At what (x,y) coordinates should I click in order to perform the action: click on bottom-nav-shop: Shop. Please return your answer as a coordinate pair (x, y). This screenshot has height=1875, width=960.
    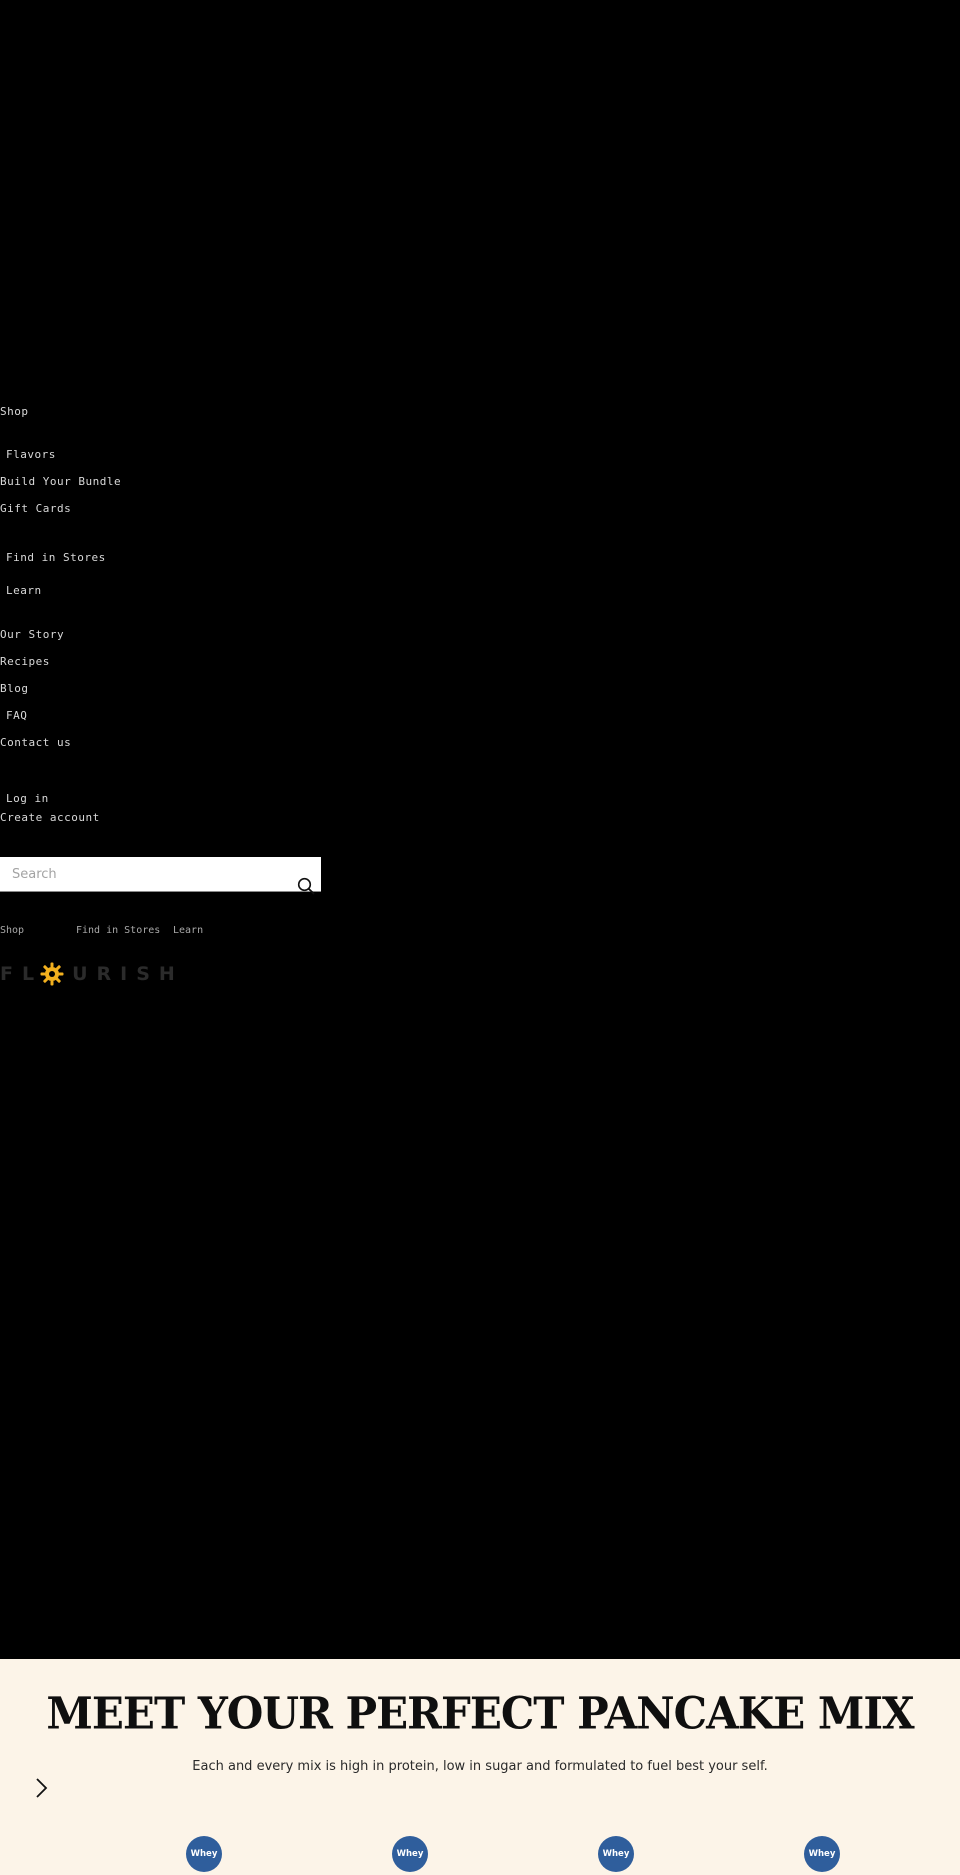
    Looking at the image, I should click on (12, 930).